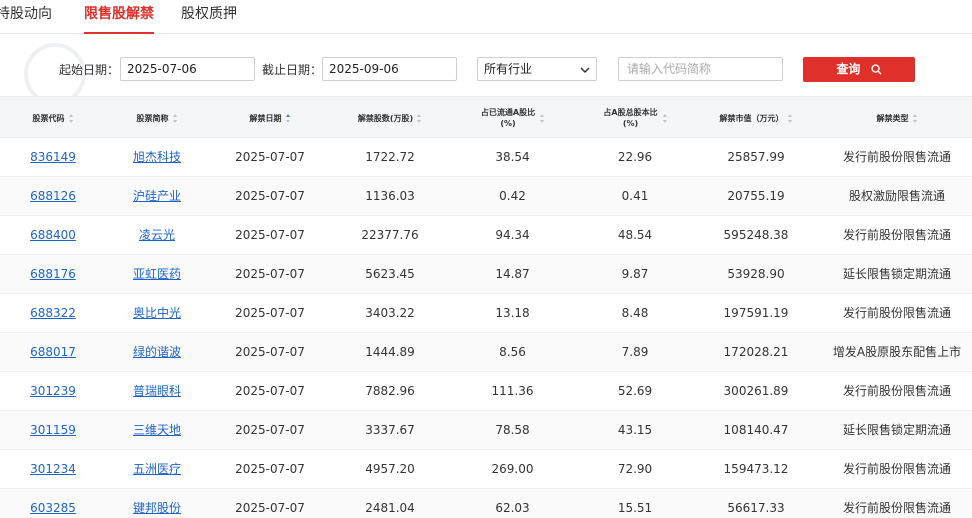  What do you see at coordinates (89, 70) in the screenshot?
I see `start-date-label: 起始日期：` at bounding box center [89, 70].